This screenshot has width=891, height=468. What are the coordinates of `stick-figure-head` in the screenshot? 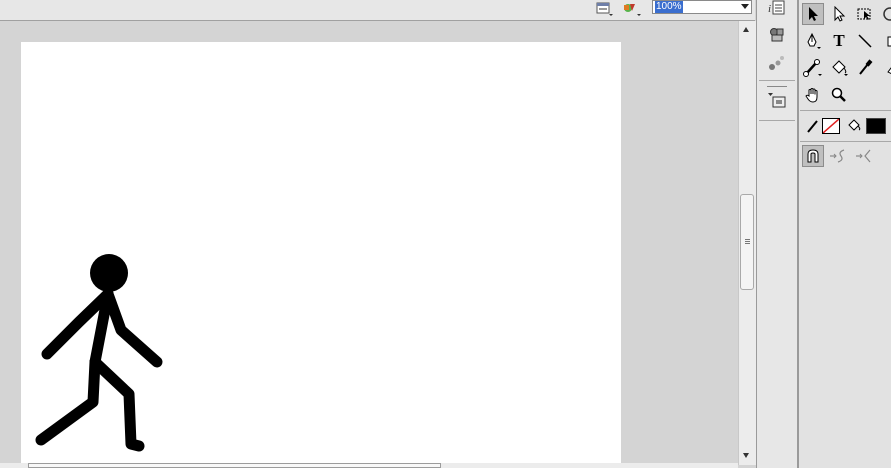 It's located at (109, 273).